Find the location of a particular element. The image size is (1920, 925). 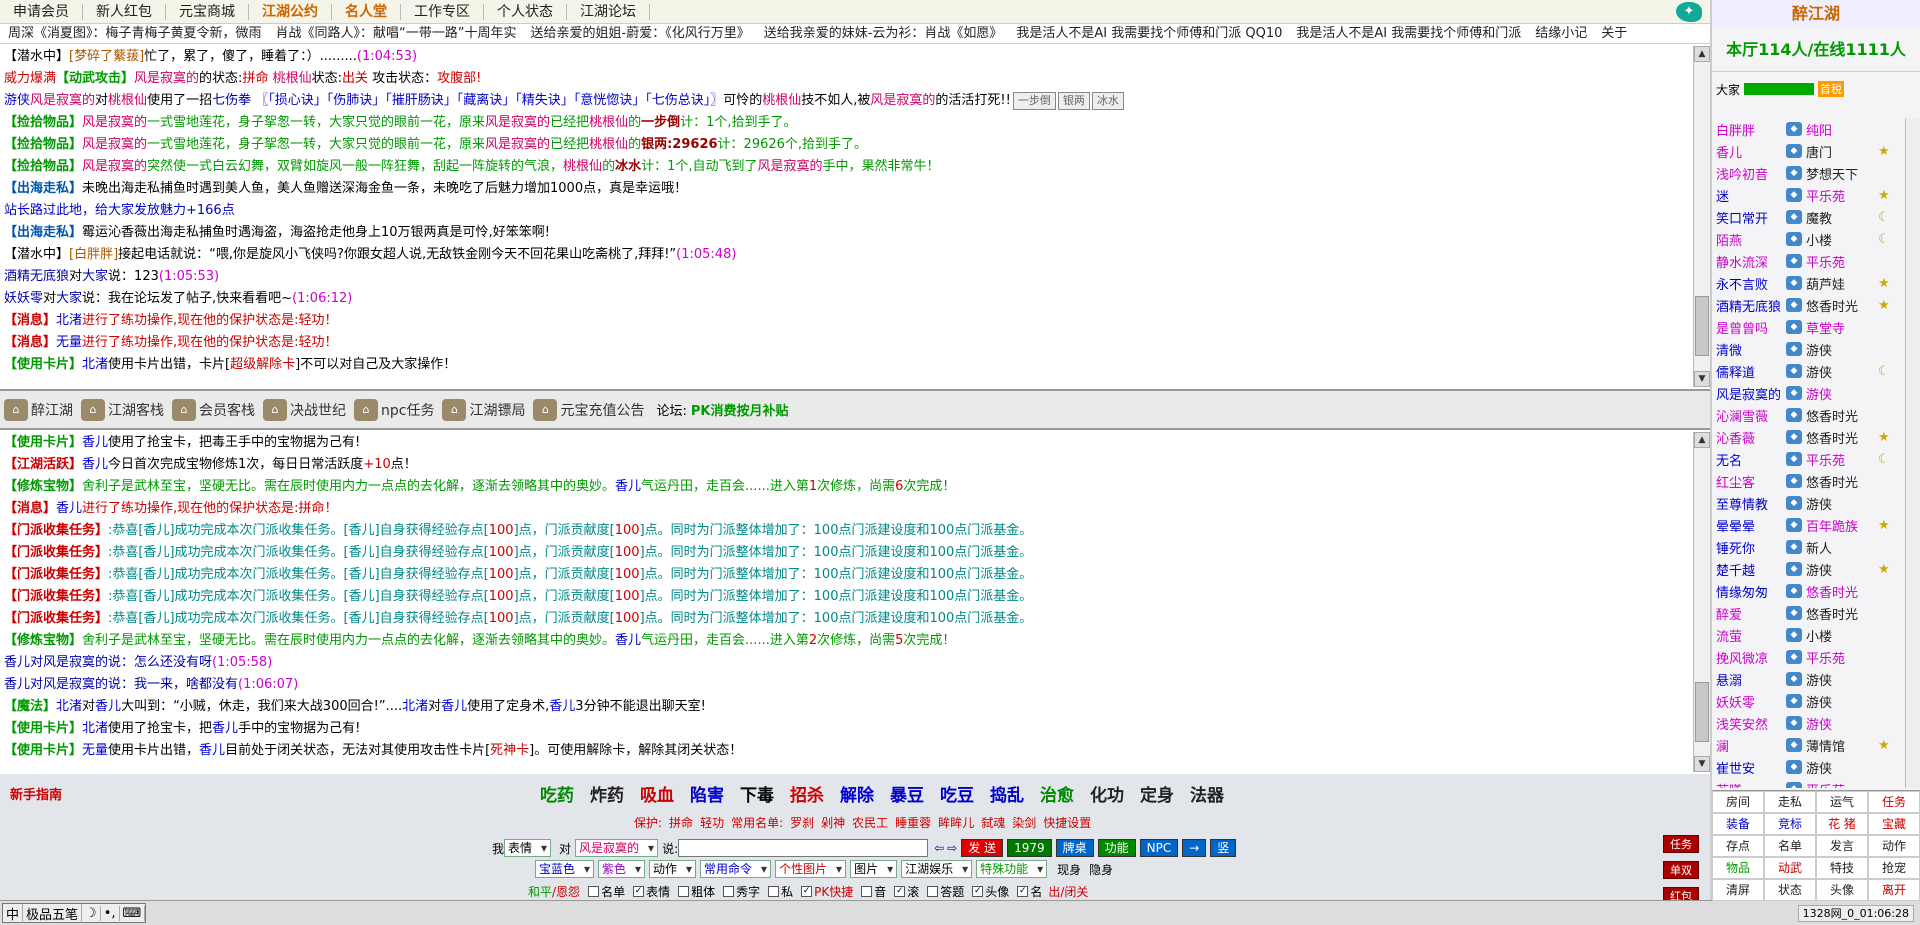

user-name: 锤死你 is located at coordinates (1747, 547).